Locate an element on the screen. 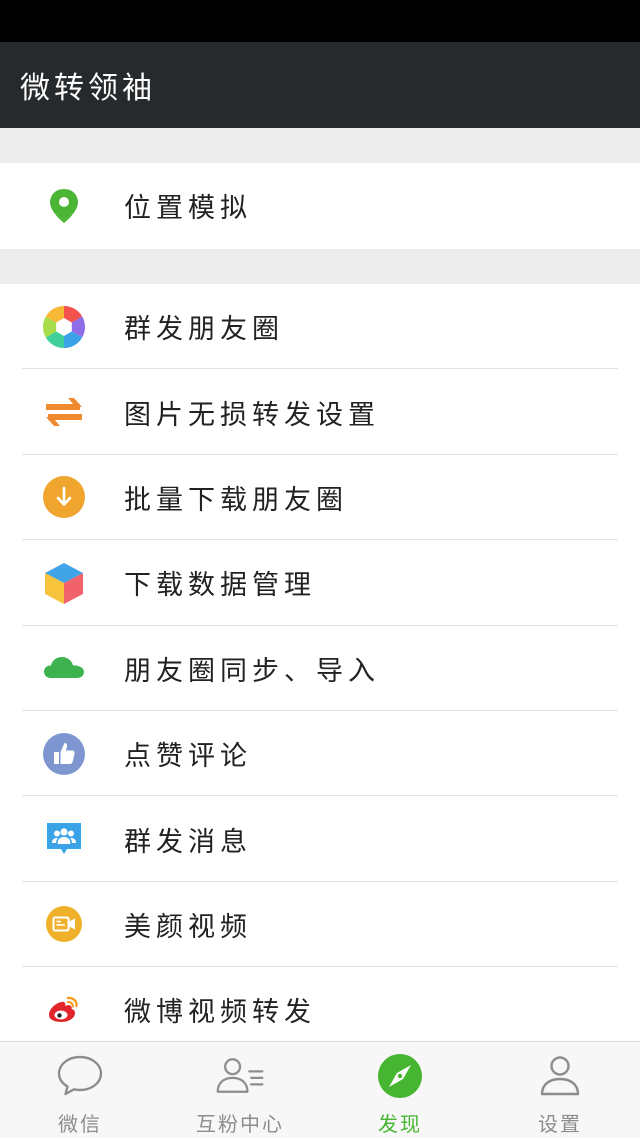 This screenshot has height=1138, width=640. menu-item-label: 朋友圈同步、导入 is located at coordinates (252, 671).